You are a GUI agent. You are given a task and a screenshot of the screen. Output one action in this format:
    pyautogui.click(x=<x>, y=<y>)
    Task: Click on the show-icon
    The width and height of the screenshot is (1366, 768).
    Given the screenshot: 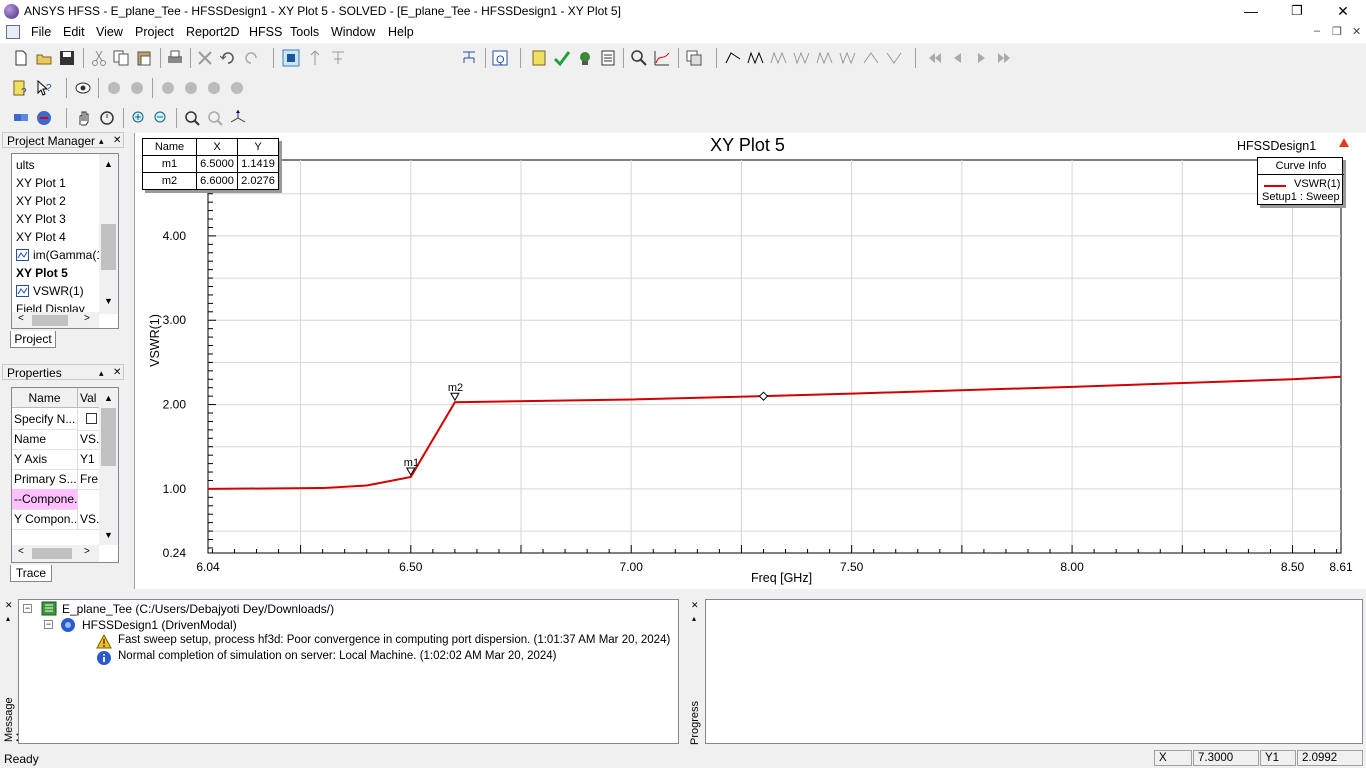 What is the action you would take?
    pyautogui.click(x=114, y=88)
    